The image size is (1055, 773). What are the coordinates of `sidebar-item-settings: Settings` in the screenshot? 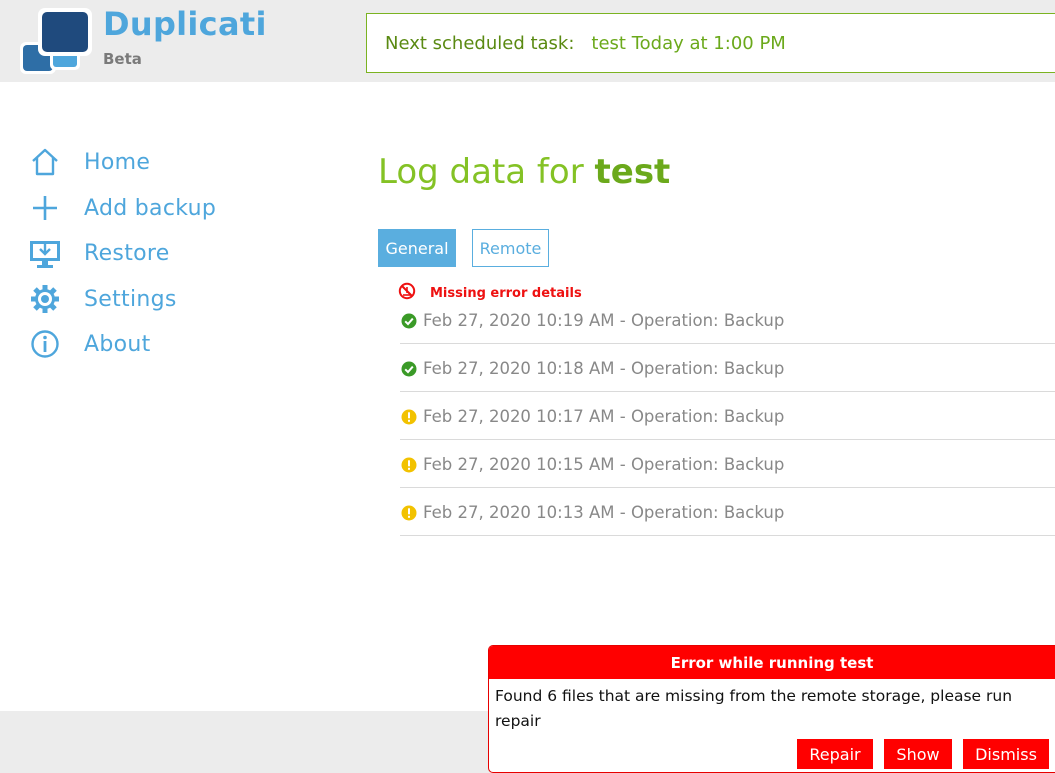 It's located at (148, 299).